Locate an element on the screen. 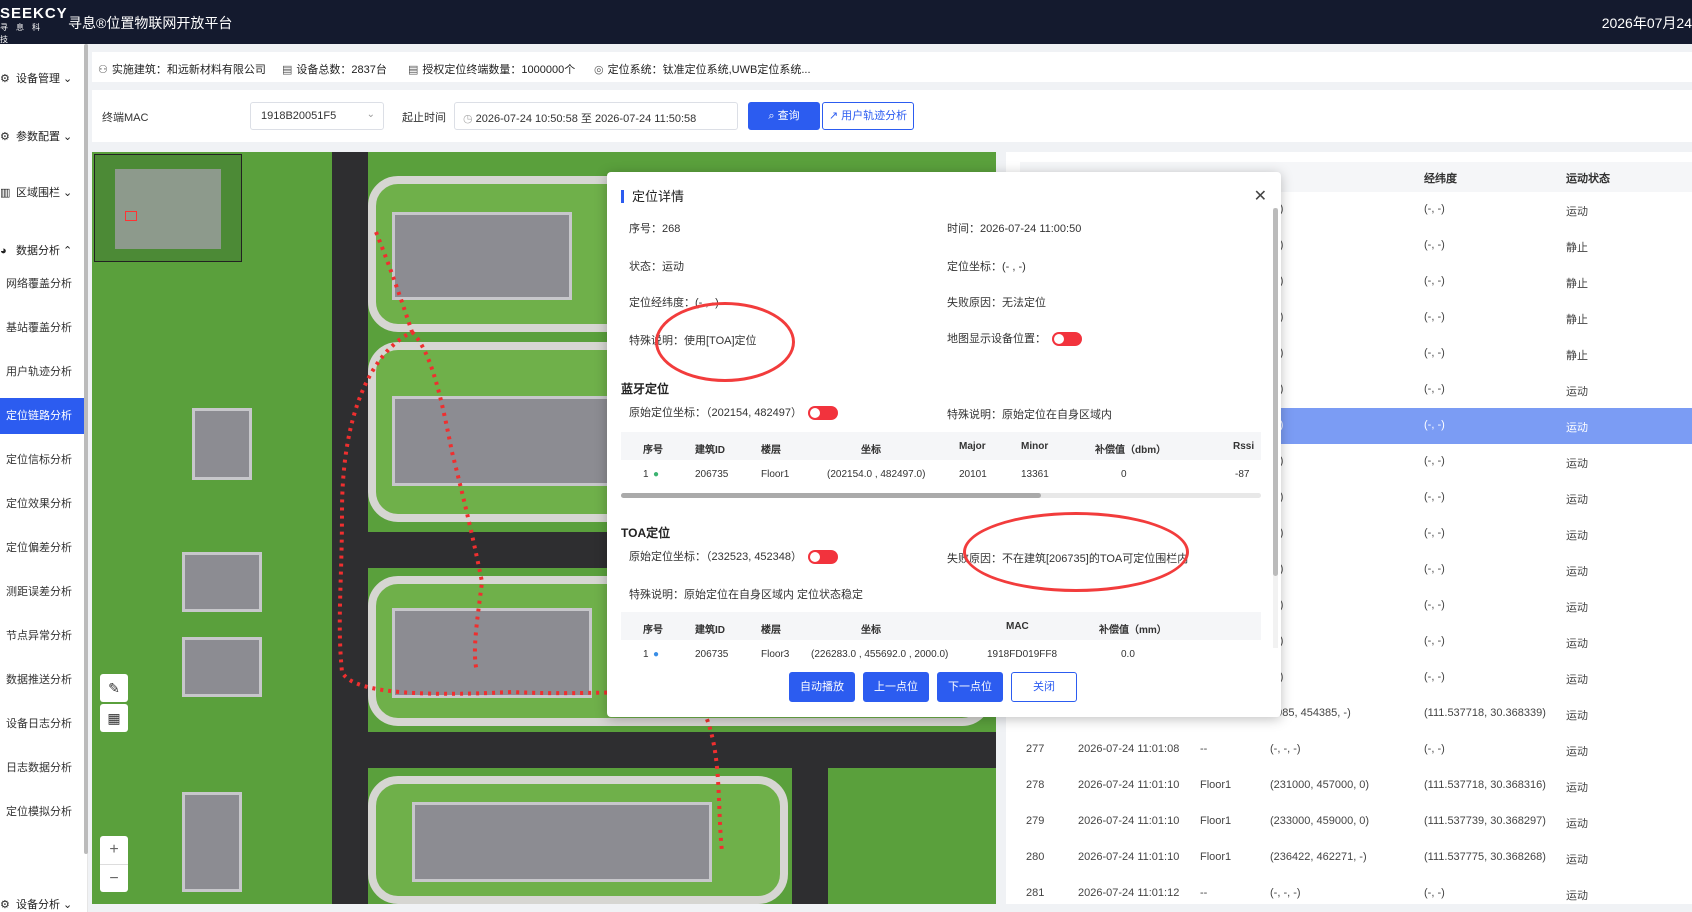 The image size is (1692, 912). previous-point-button: 上一点位 is located at coordinates (896, 687).